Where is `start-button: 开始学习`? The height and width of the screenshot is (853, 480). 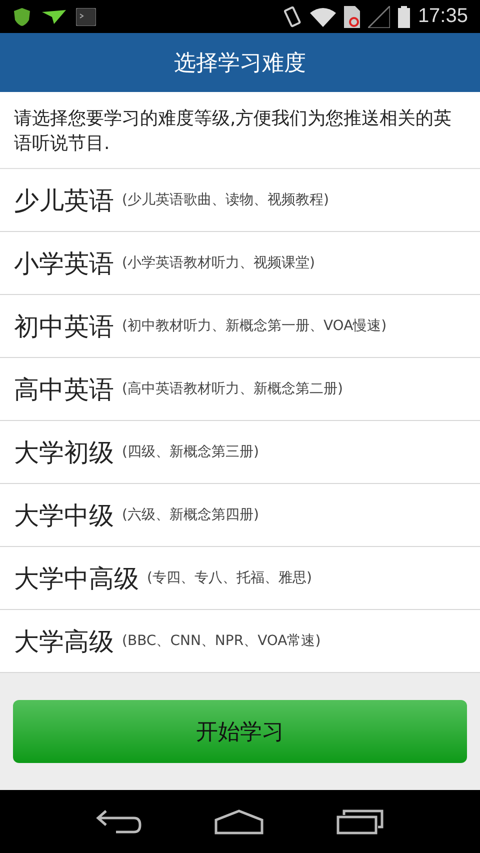 start-button: 开始学习 is located at coordinates (240, 731).